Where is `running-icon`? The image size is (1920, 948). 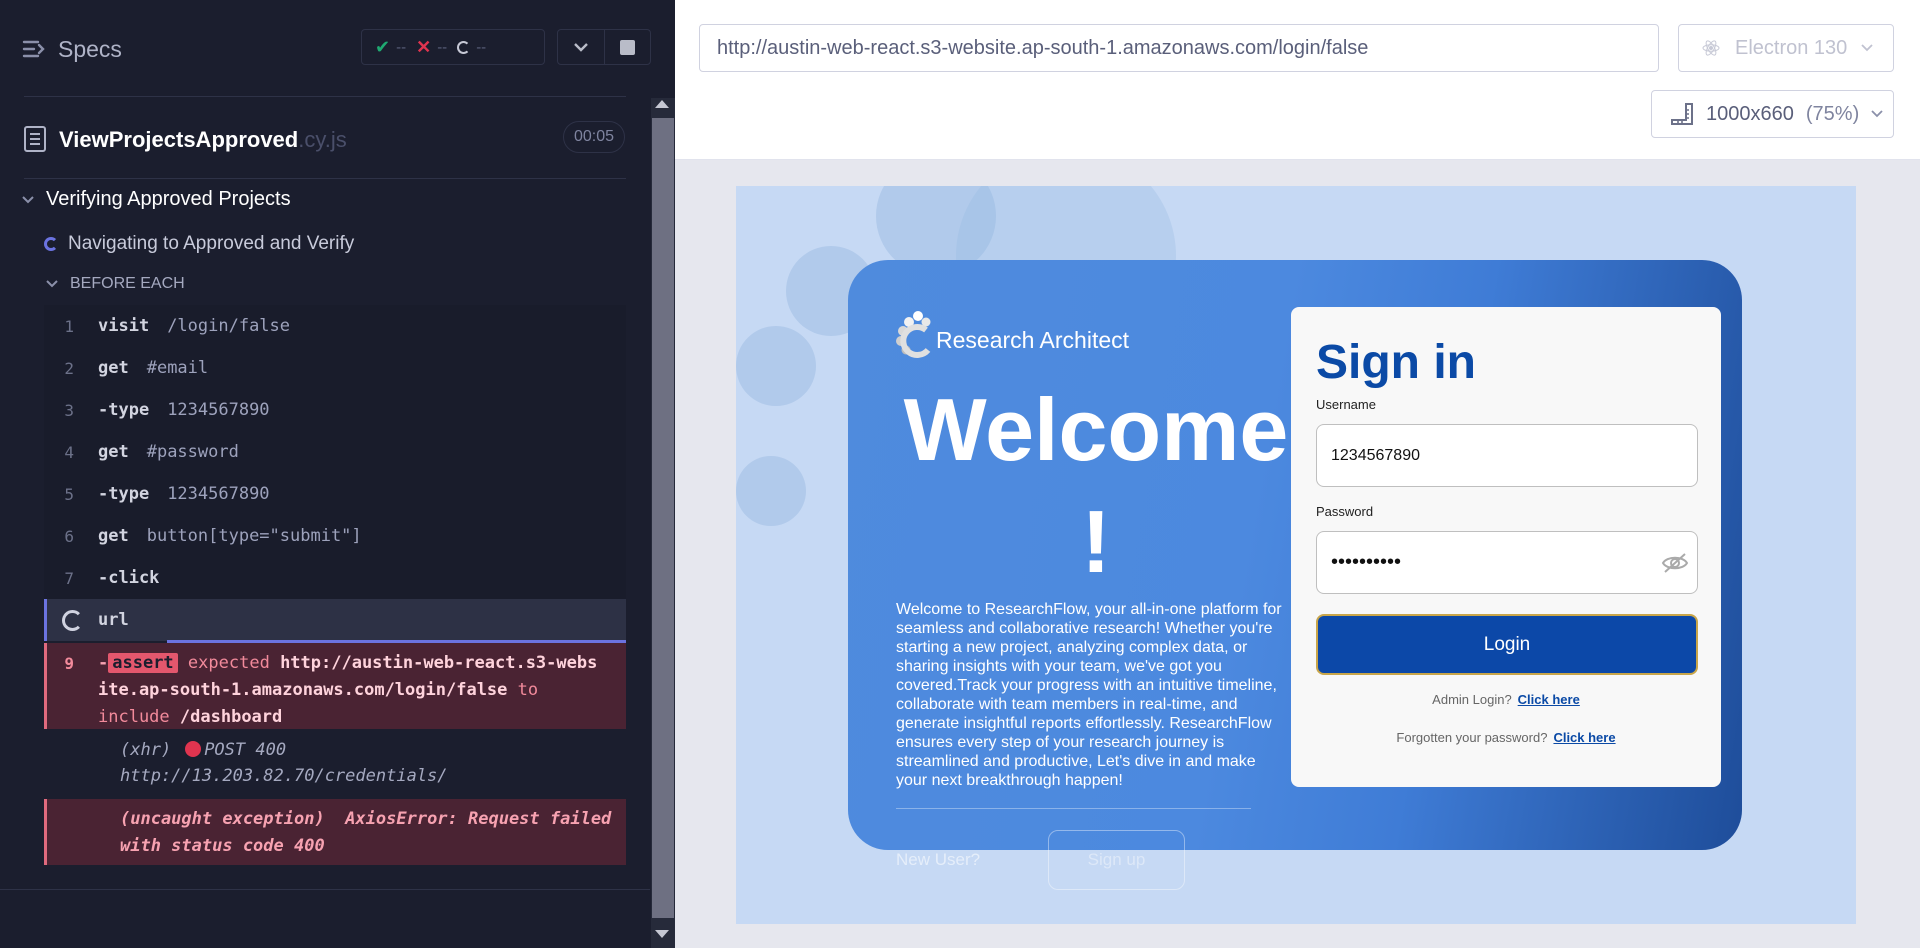 running-icon is located at coordinates (51, 244).